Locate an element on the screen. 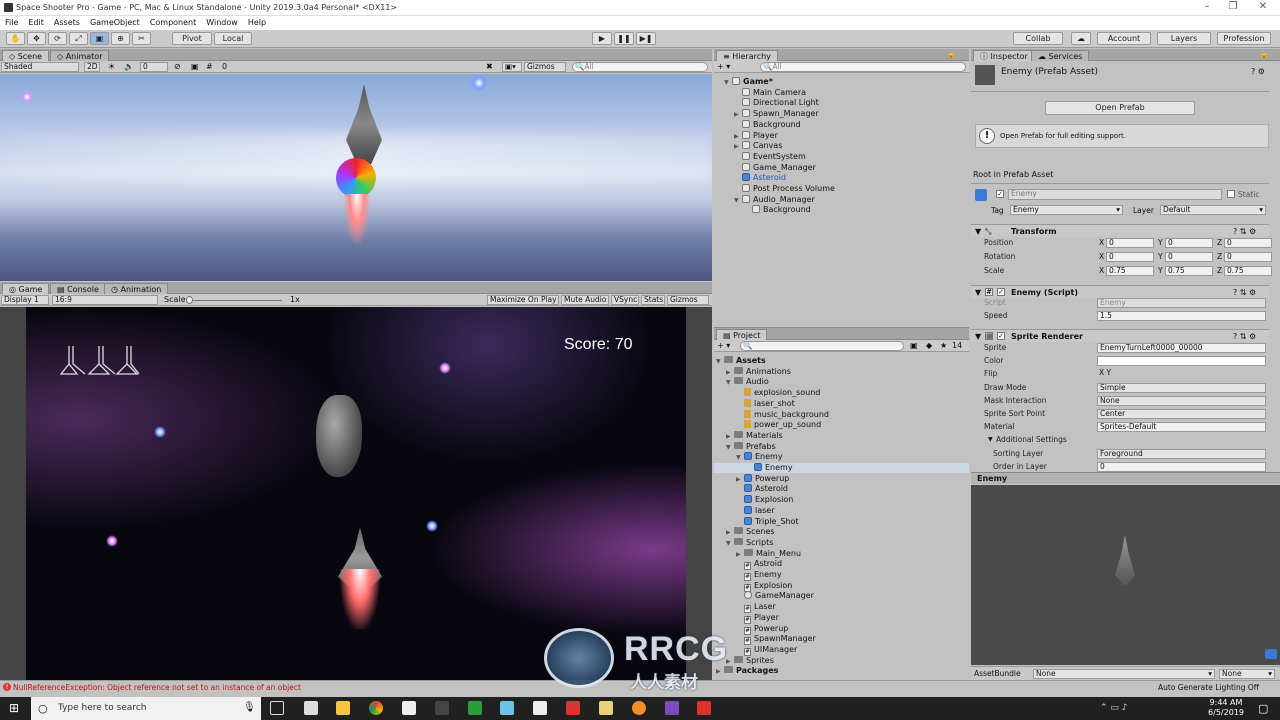 Image resolution: width=1280 pixels, height=720 pixels. project-item: ▼ Audio is located at coordinates (747, 382).